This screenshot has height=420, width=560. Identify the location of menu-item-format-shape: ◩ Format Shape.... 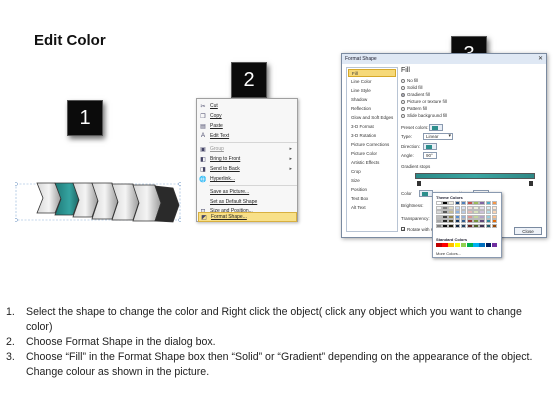
(247, 217).